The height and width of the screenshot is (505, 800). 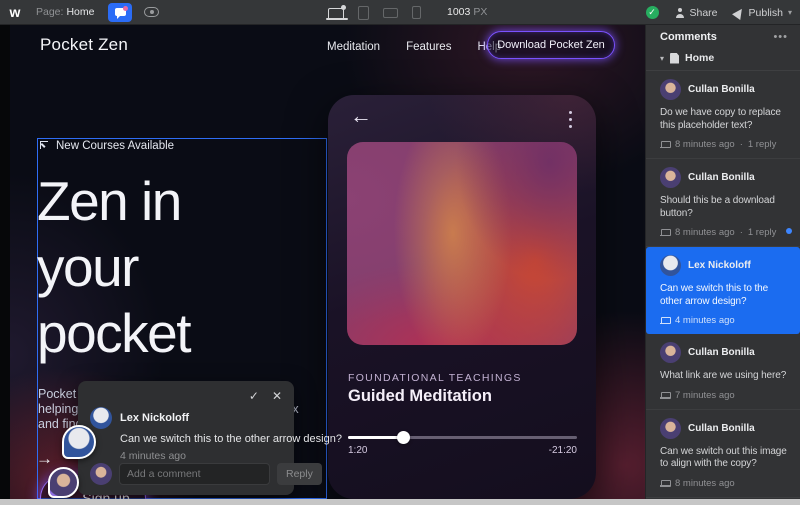 I want to click on breakpoint-switcher, so click(x=373, y=12).